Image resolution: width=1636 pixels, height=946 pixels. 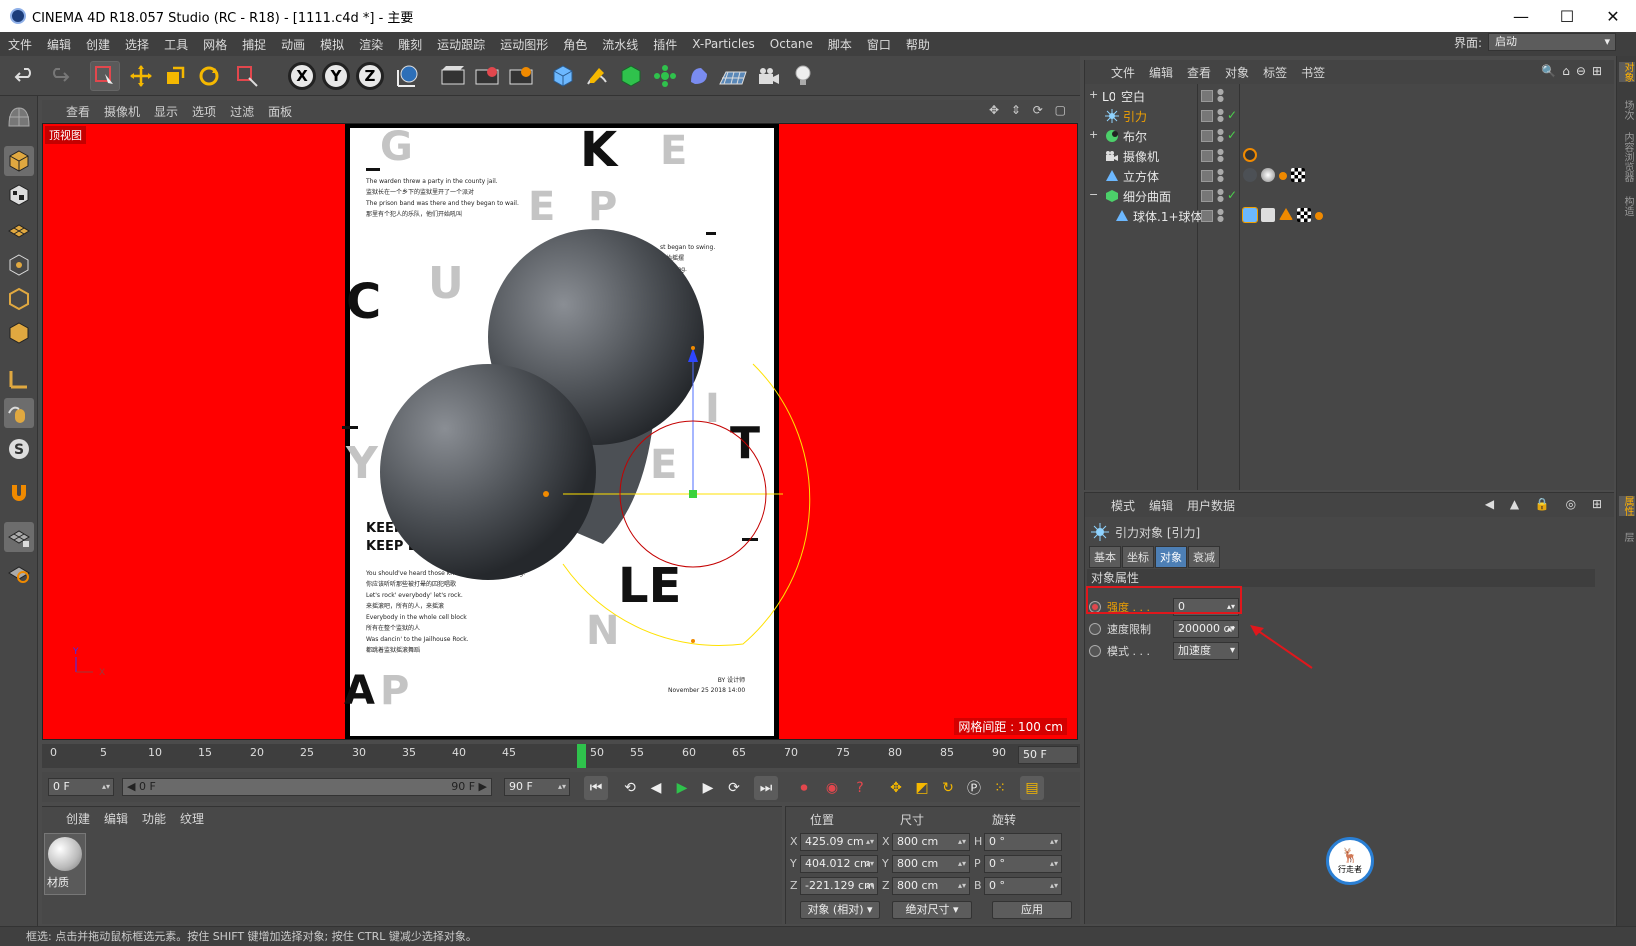 What do you see at coordinates (19, 229) in the screenshot?
I see `workplane-mode-icon` at bounding box center [19, 229].